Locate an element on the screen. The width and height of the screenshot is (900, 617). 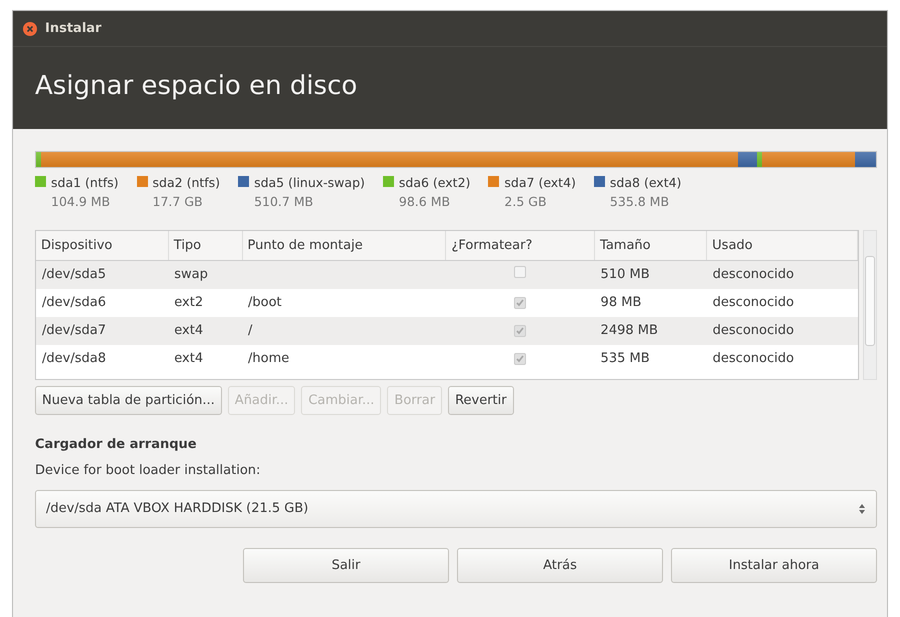
partition-size: 2.5 GB is located at coordinates (525, 201).